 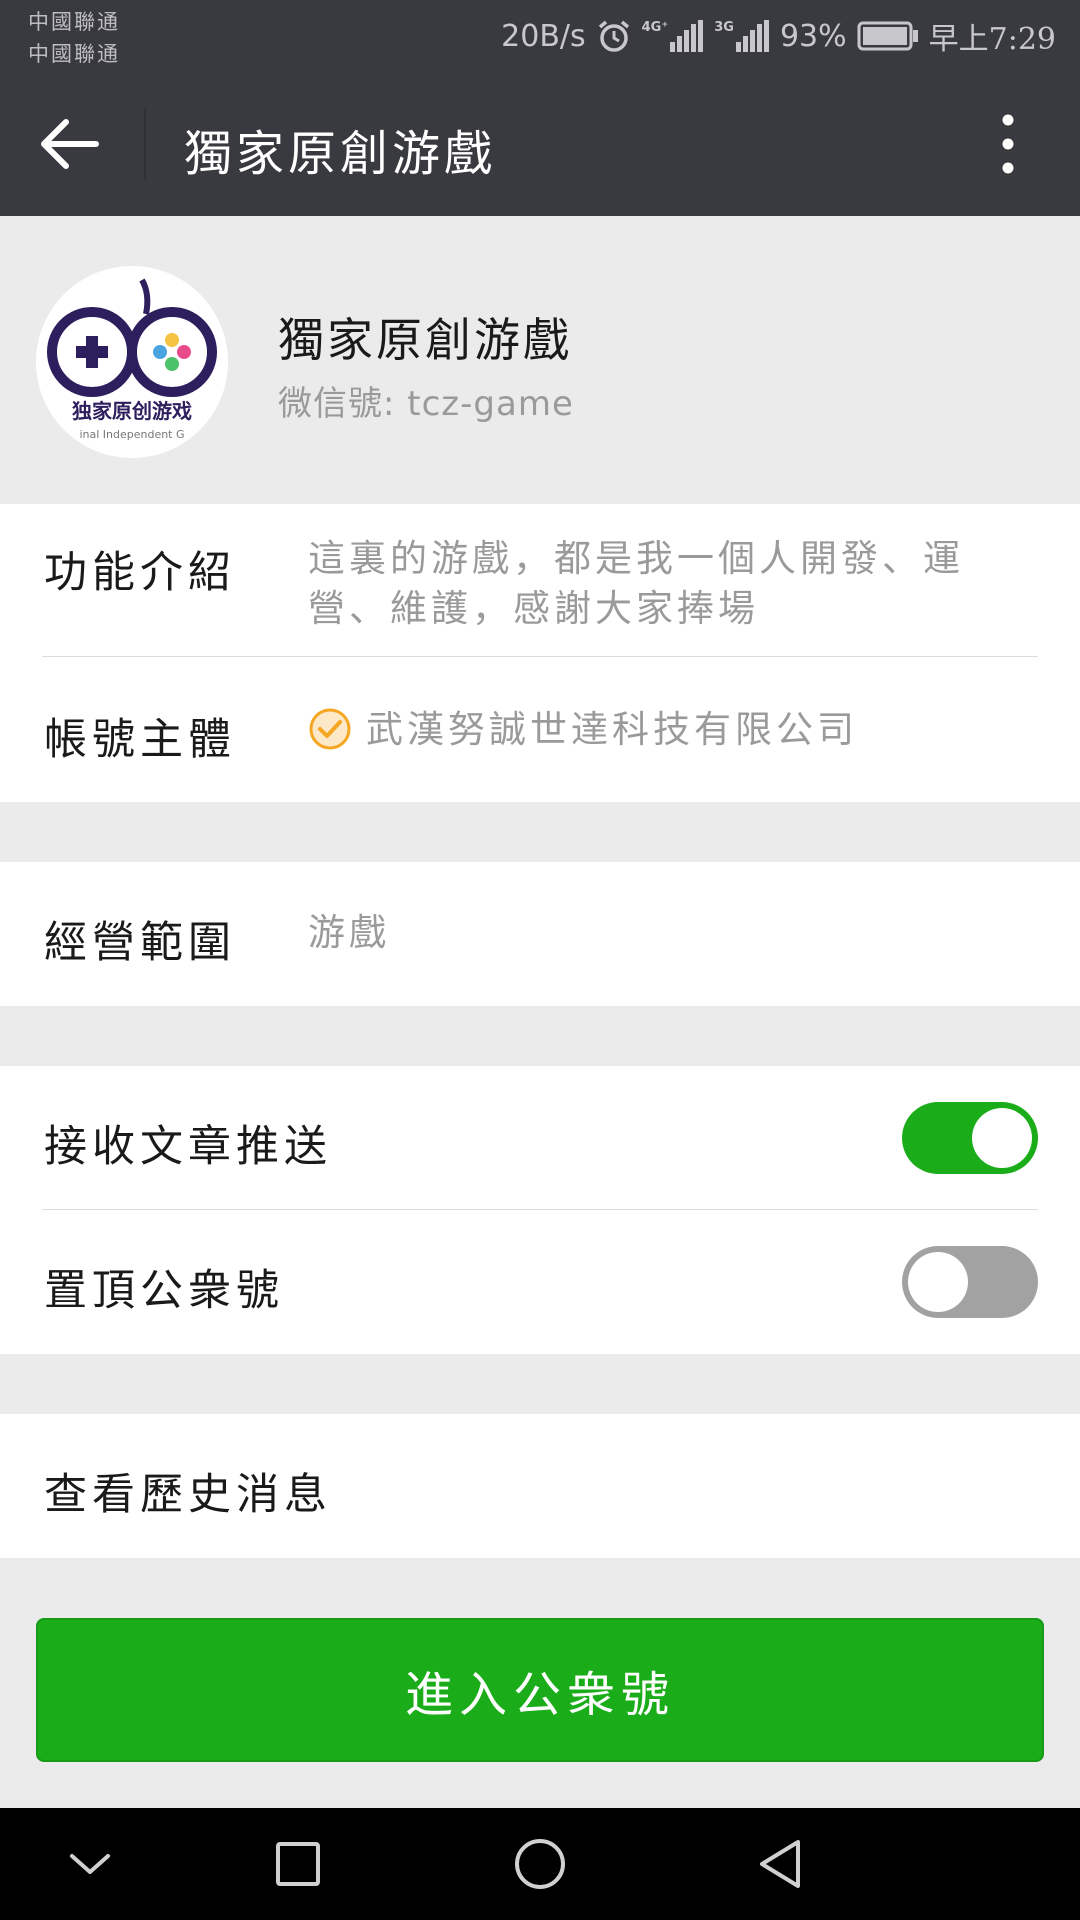 I want to click on network-type-1: 4G⁺, so click(x=655, y=27).